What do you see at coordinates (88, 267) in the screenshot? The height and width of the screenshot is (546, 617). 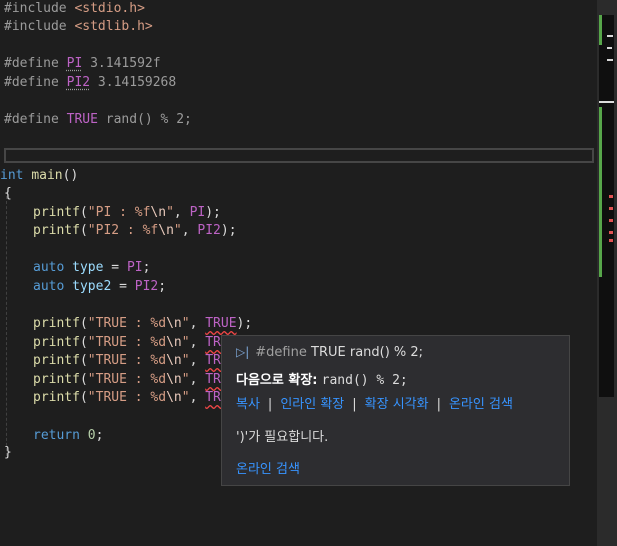 I see `identifier: type` at bounding box center [88, 267].